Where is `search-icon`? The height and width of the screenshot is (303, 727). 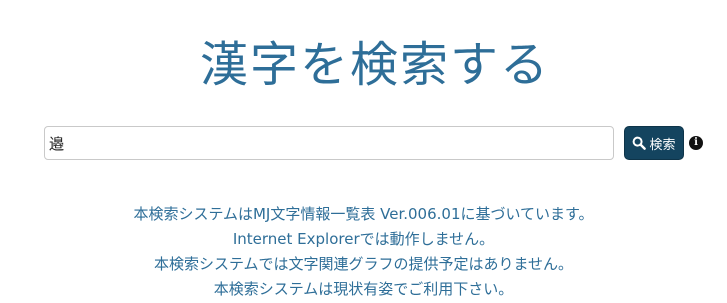
search-icon is located at coordinates (639, 143).